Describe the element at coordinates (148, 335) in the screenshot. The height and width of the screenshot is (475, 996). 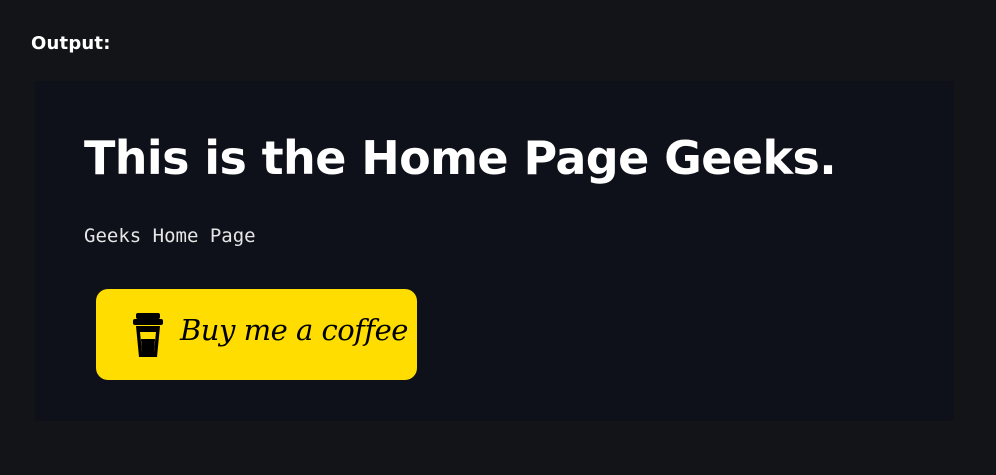
I see `coffee-cup-icon` at that location.